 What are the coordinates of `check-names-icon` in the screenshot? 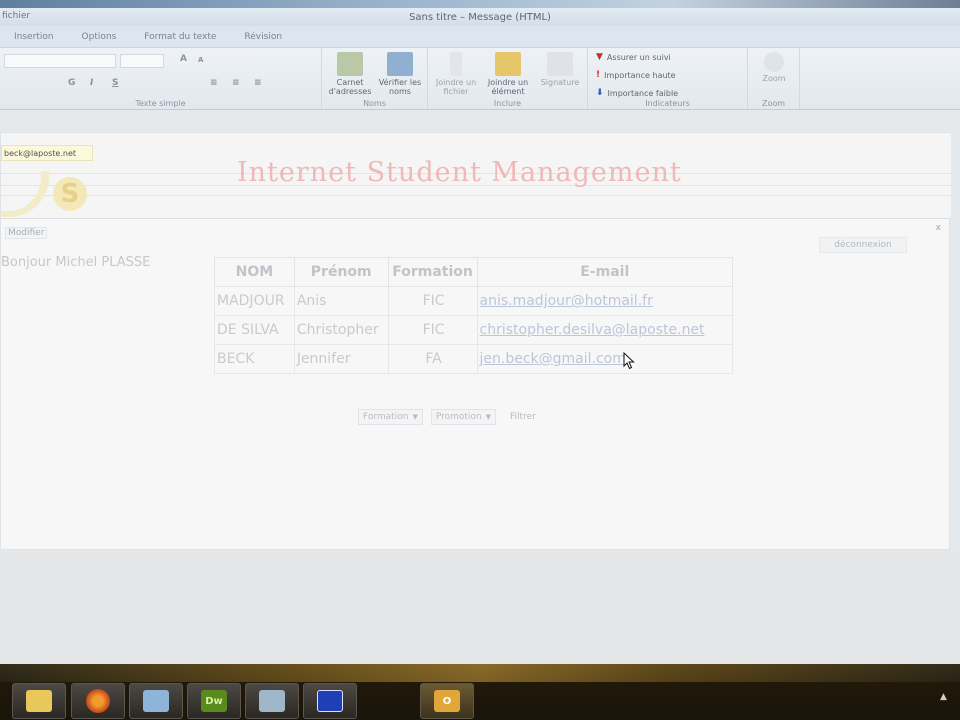 It's located at (400, 64).